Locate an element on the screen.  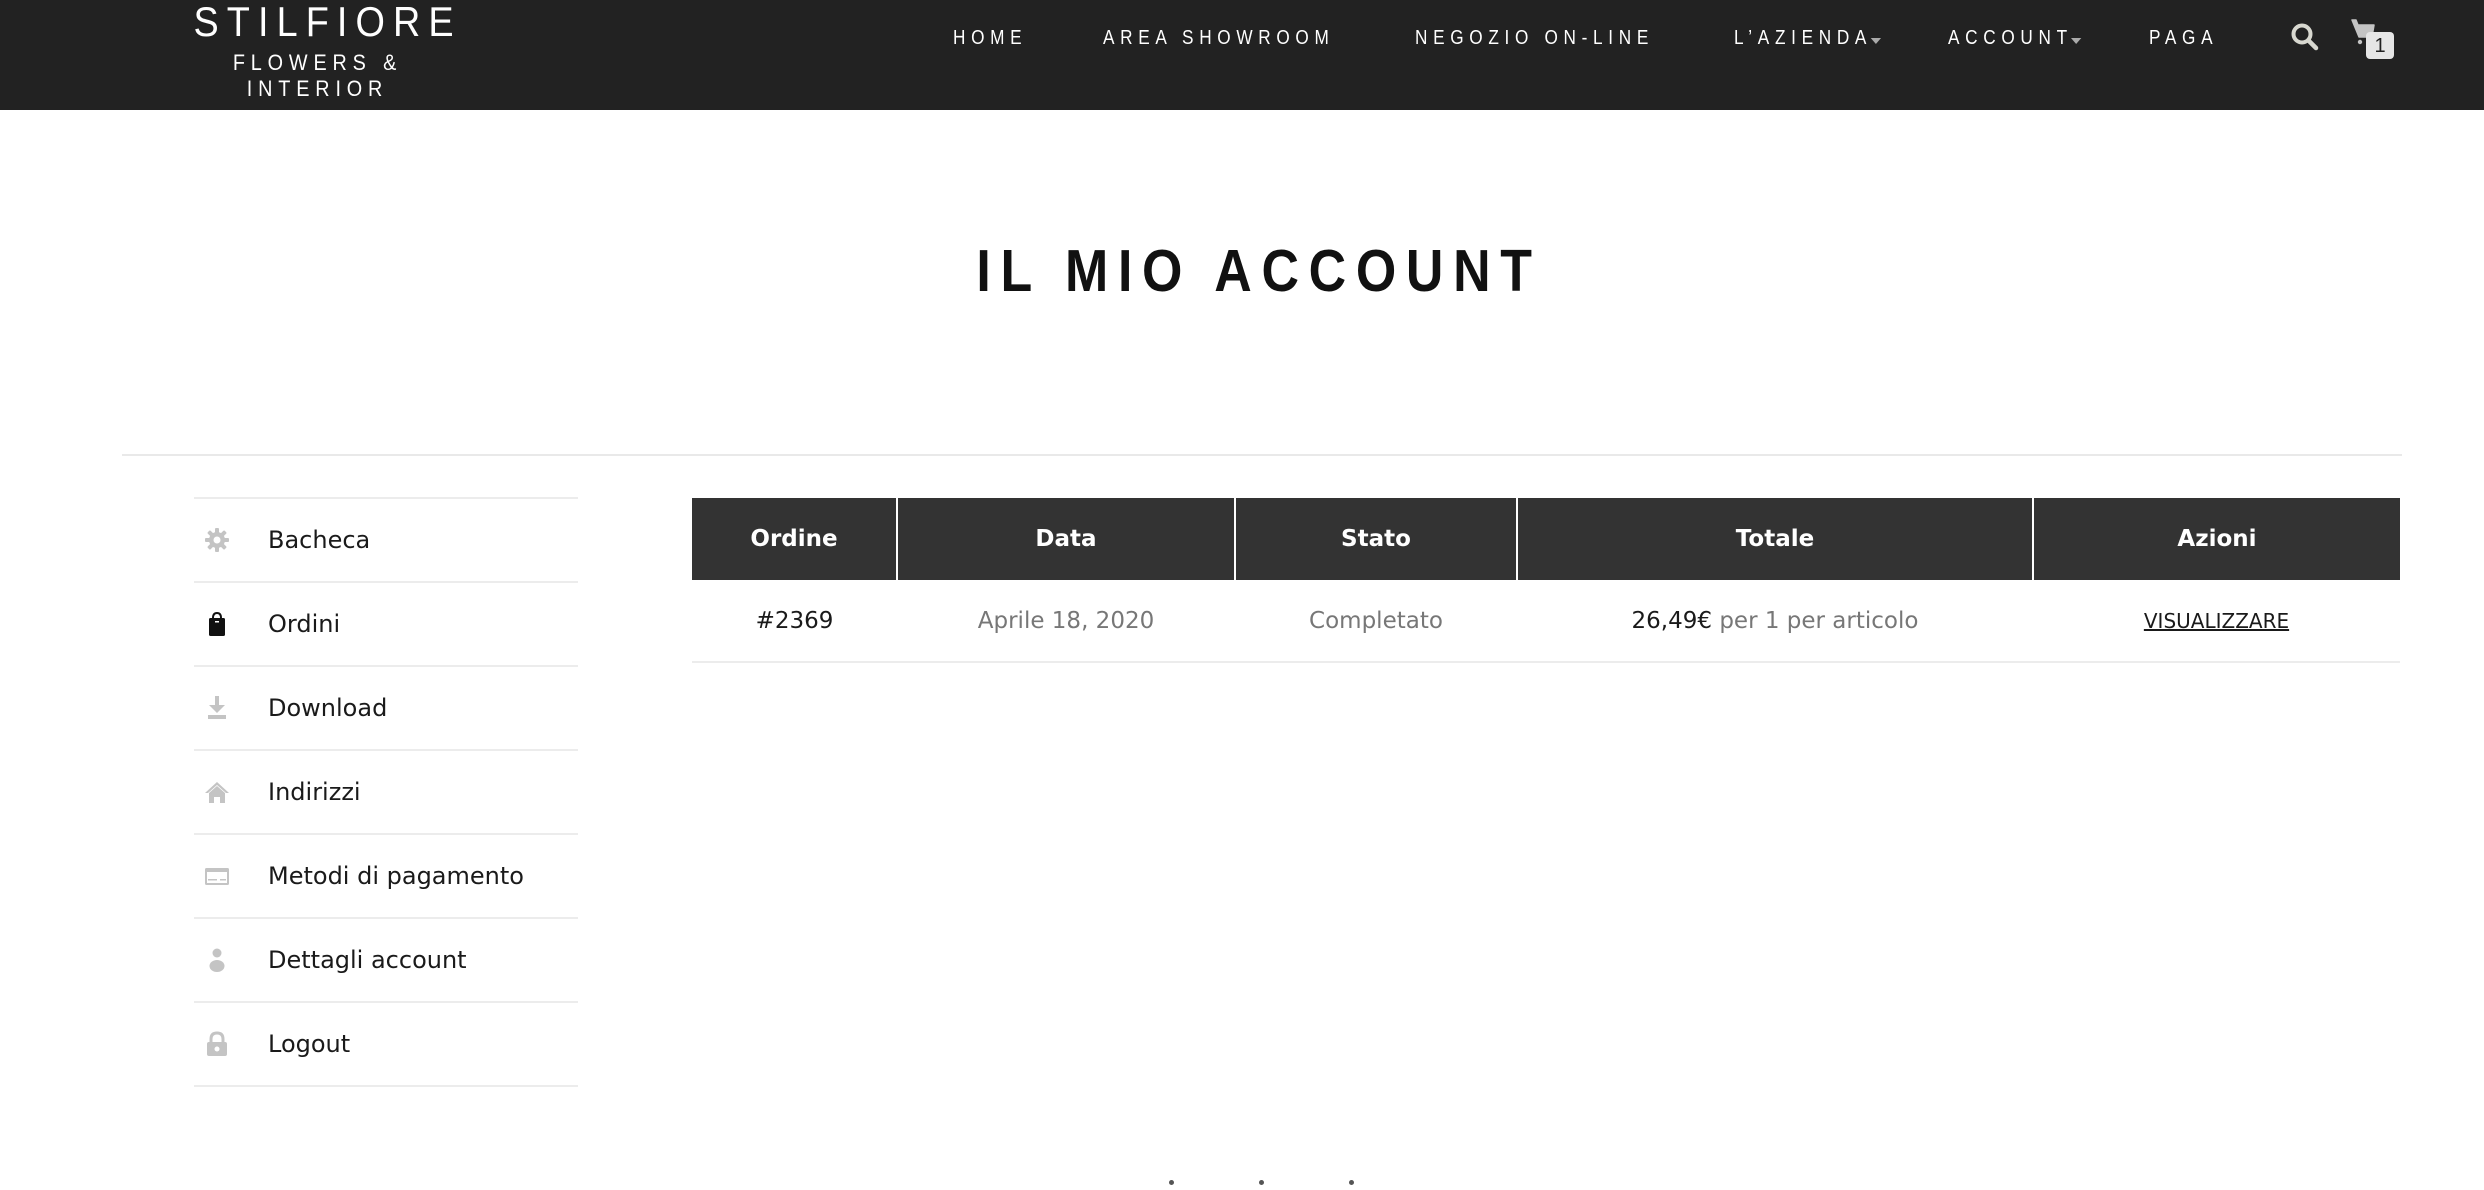
sidebar-item-metodi-di-pagamento: Metodi di pagamento is located at coordinates (386, 877).